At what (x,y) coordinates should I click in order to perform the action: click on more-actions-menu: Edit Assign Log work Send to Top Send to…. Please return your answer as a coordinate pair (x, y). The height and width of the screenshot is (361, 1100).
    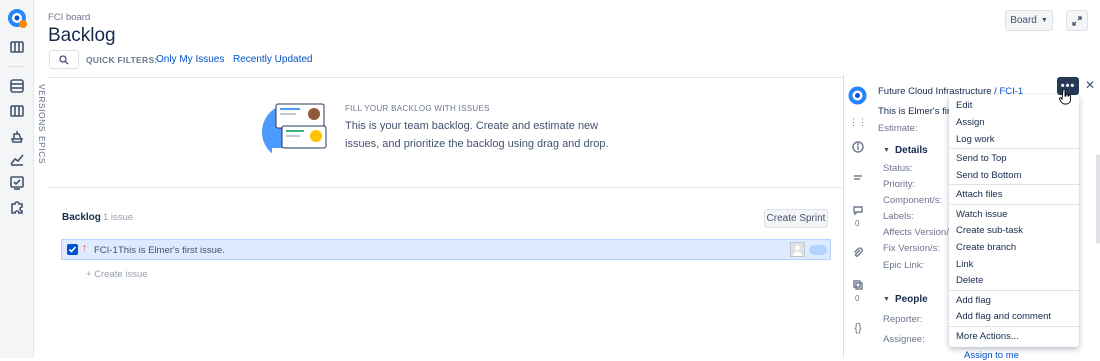
    Looking at the image, I should click on (1014, 221).